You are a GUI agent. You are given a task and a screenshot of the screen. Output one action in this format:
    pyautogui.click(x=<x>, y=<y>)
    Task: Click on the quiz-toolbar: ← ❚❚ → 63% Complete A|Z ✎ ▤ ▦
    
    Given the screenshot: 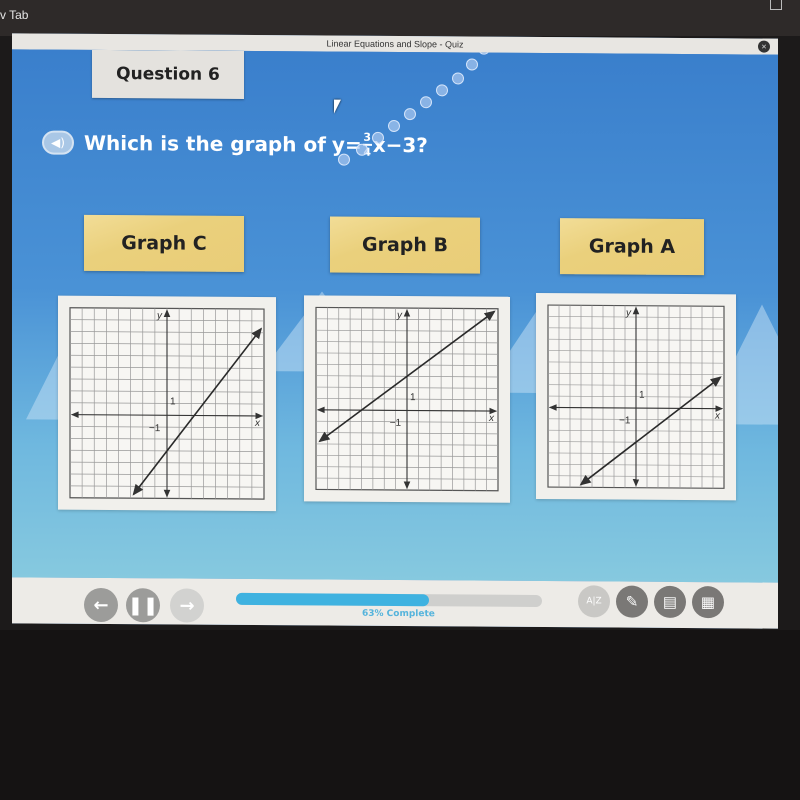 What is the action you would take?
    pyautogui.click(x=395, y=603)
    